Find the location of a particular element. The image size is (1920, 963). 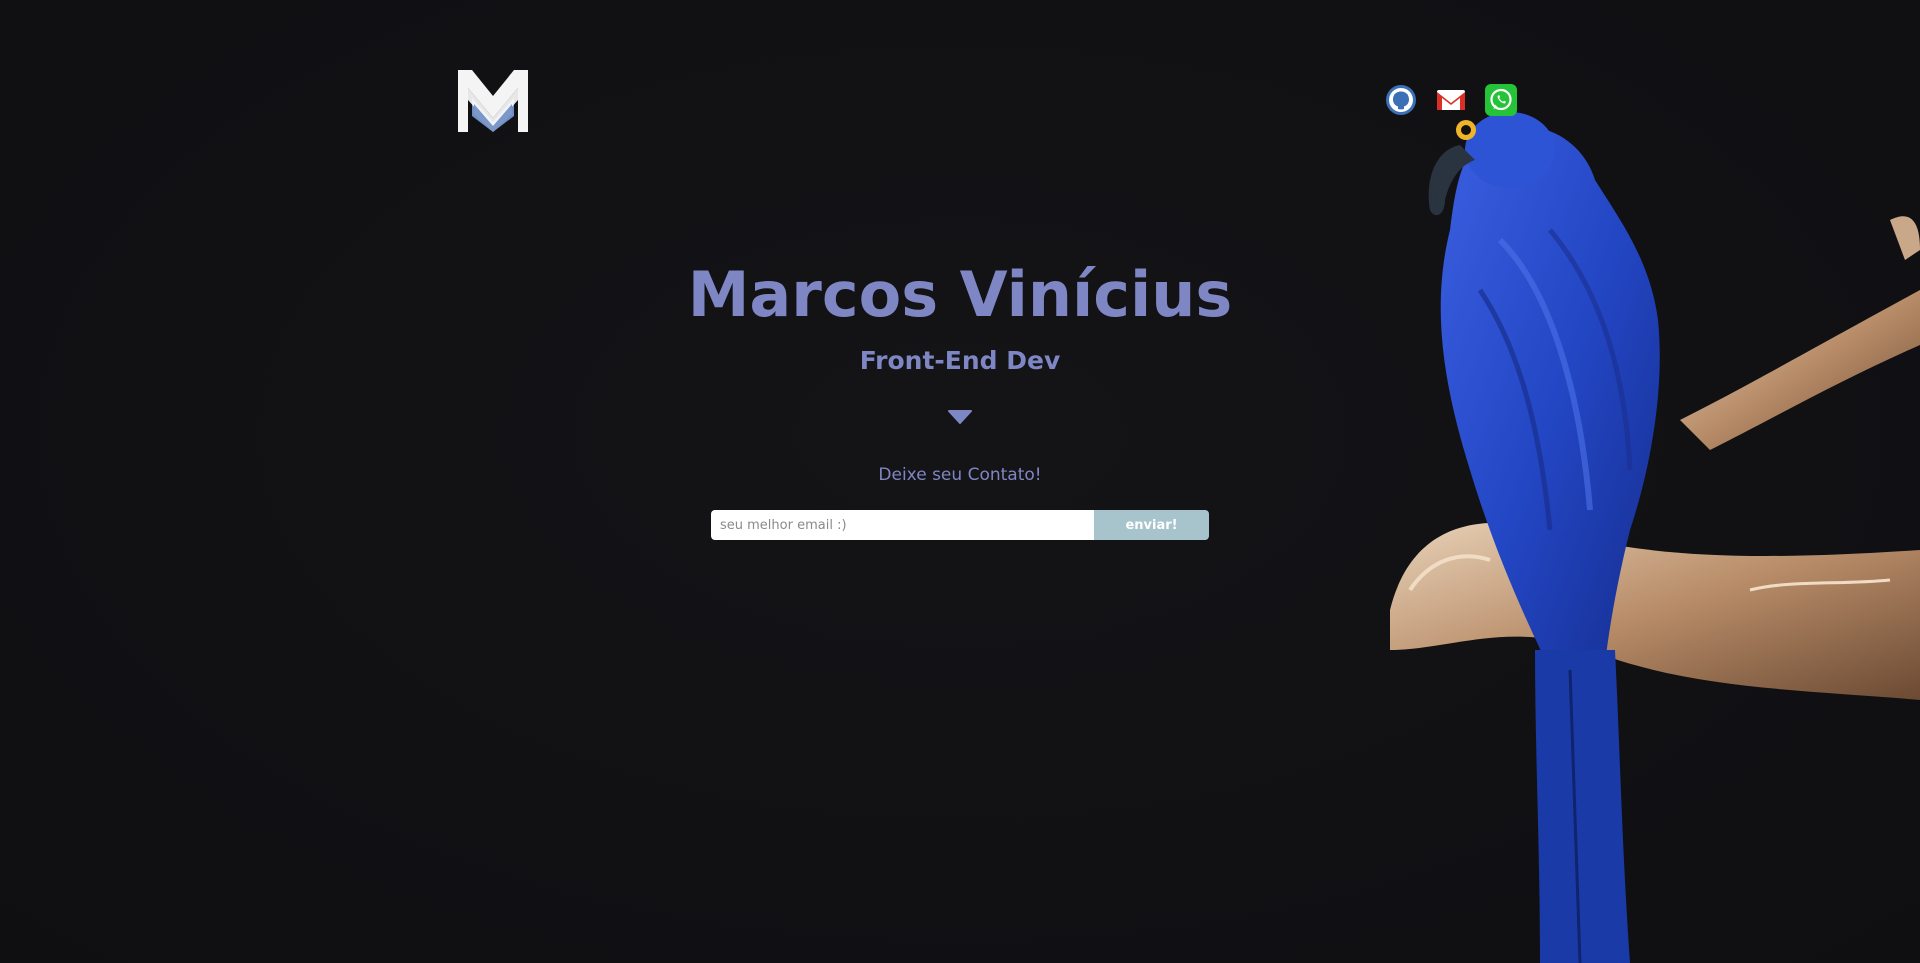

hero-name: Marcos Vinícius is located at coordinates (960, 294).